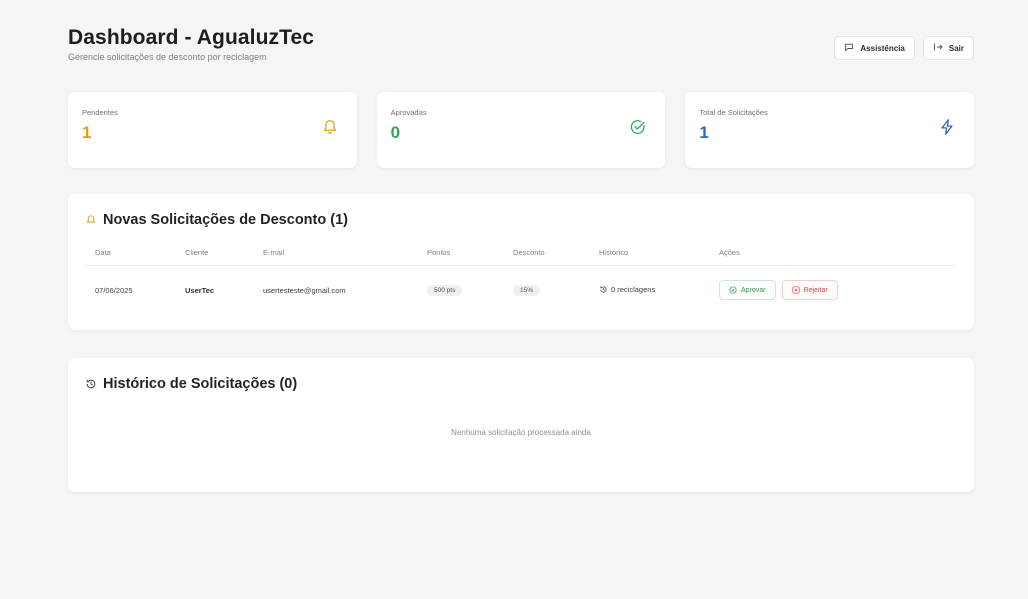 The height and width of the screenshot is (599, 1028). What do you see at coordinates (649, 253) in the screenshot?
I see `column-header-history: Histórico` at bounding box center [649, 253].